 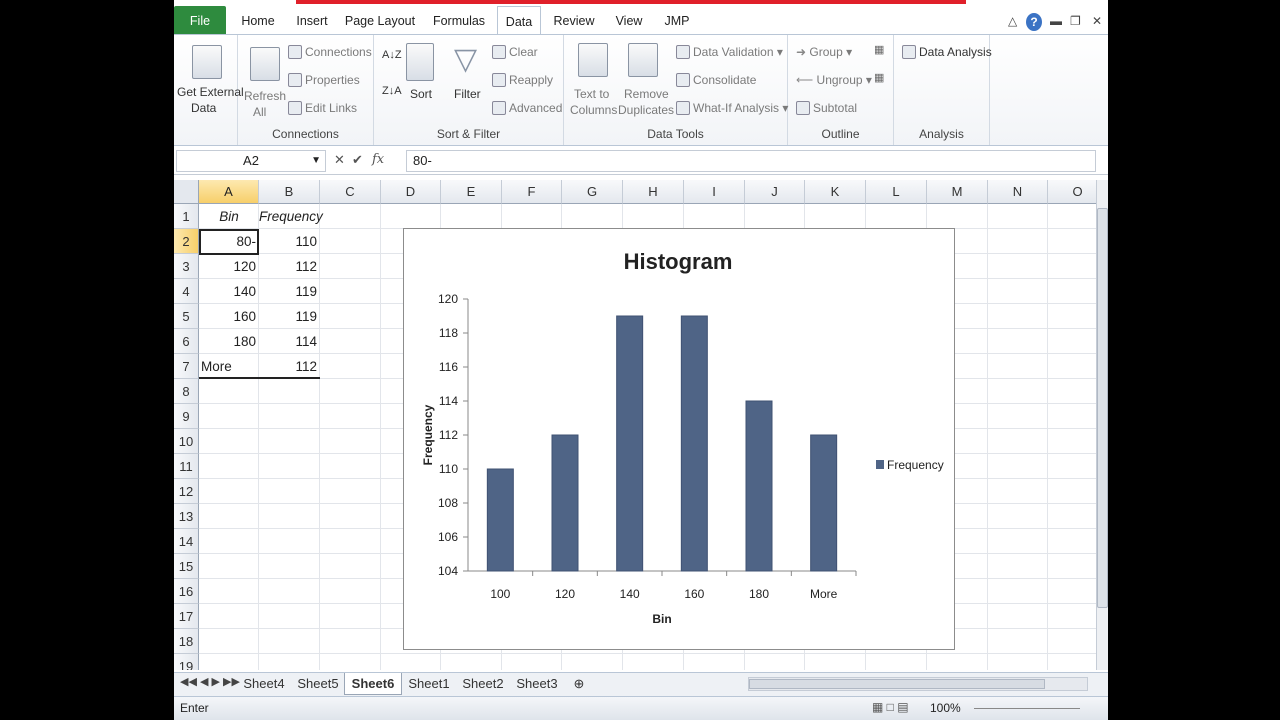 I want to click on sheet-tab-sheet1: Sheet1, so click(x=429, y=684).